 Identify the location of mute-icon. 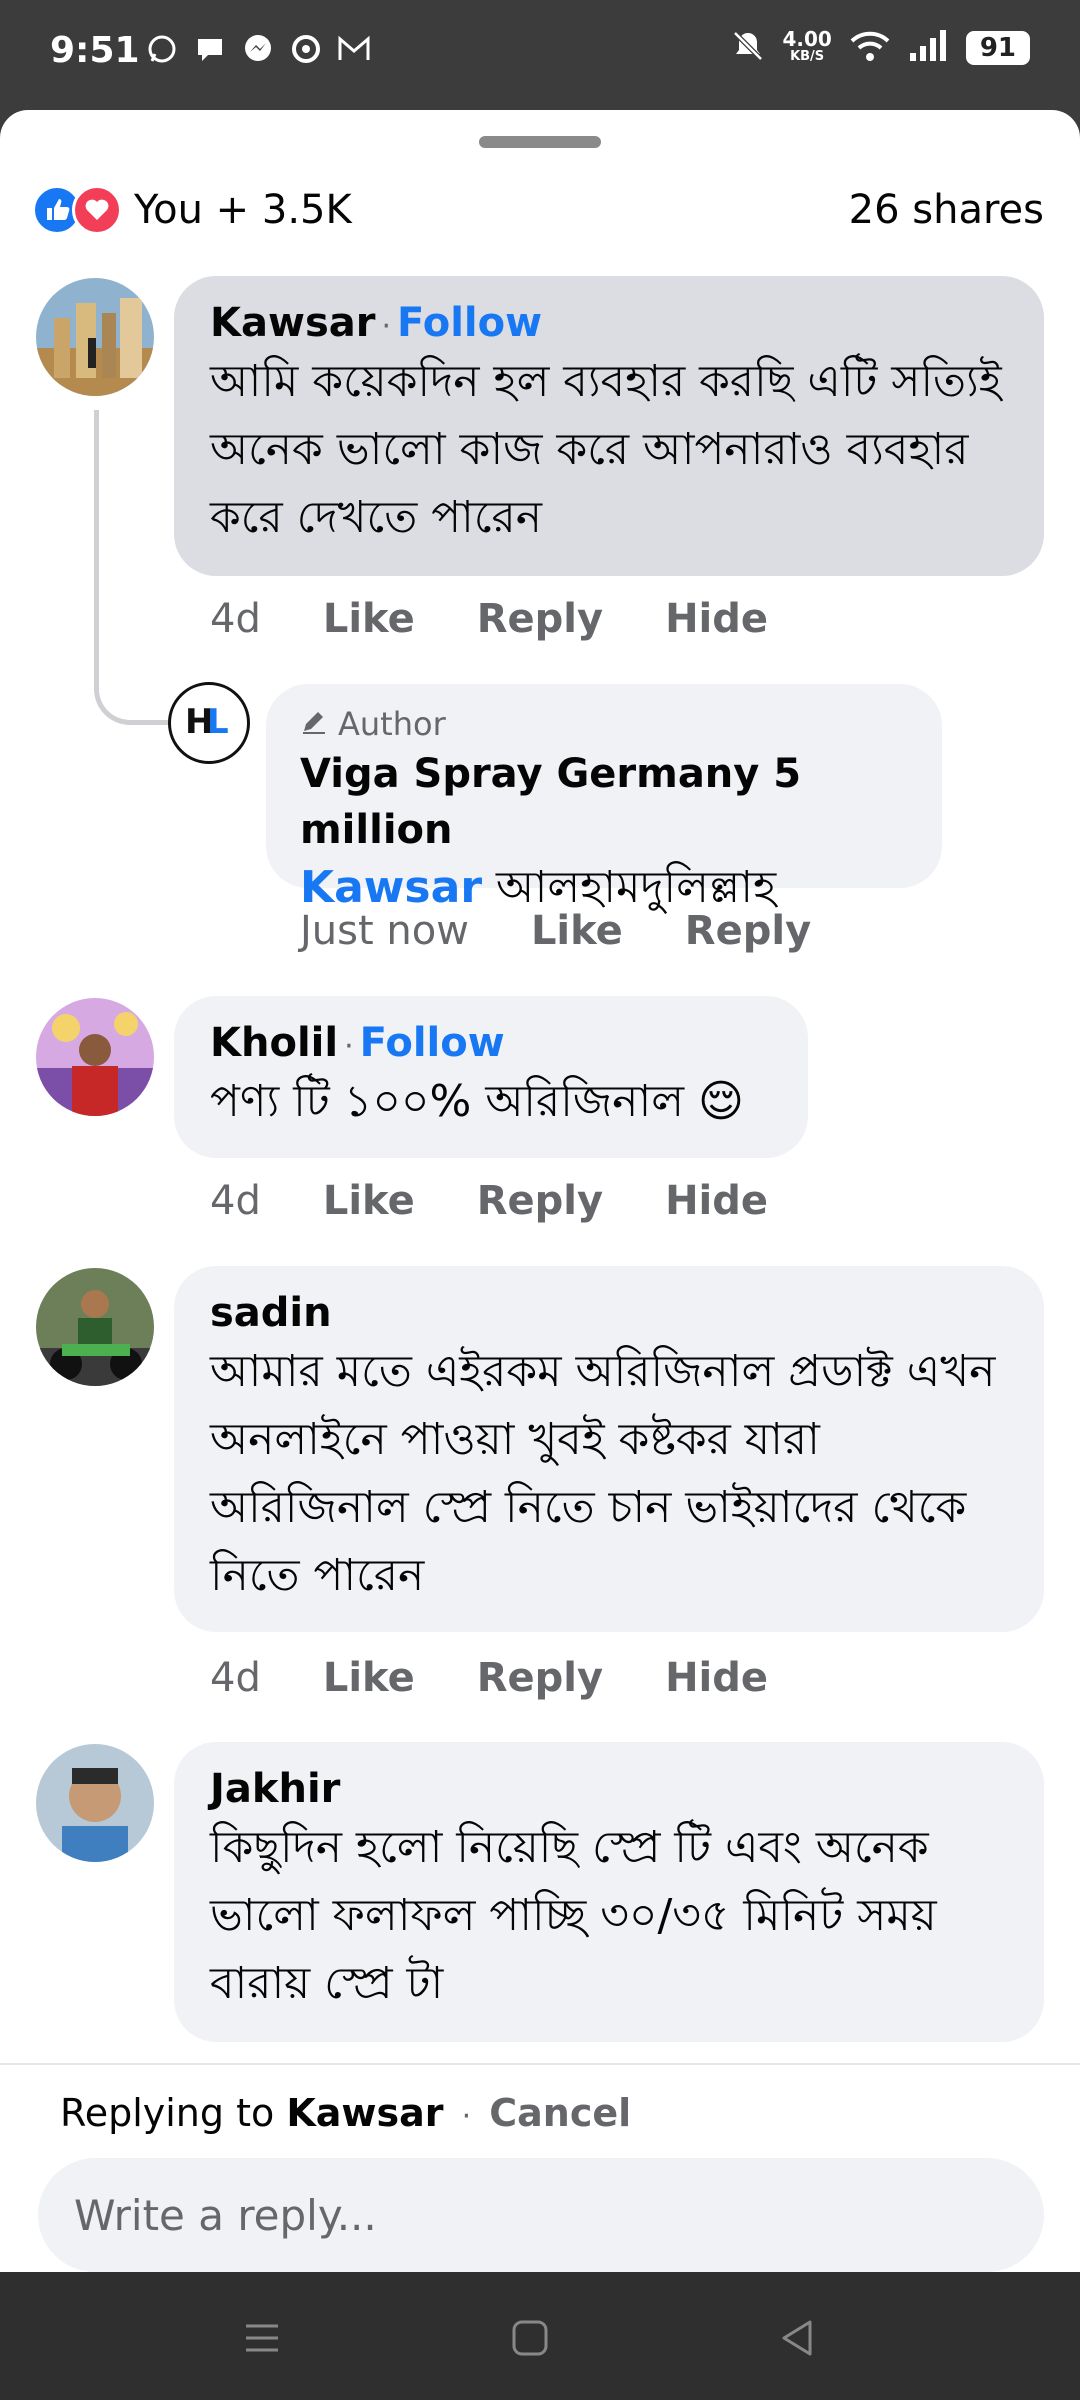
(748, 48).